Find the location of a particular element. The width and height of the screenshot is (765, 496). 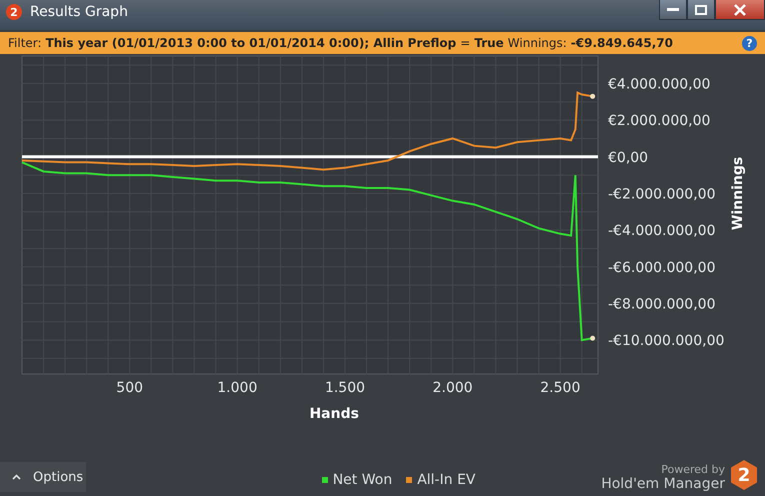

powered-by-text: Powered by is located at coordinates (693, 469).